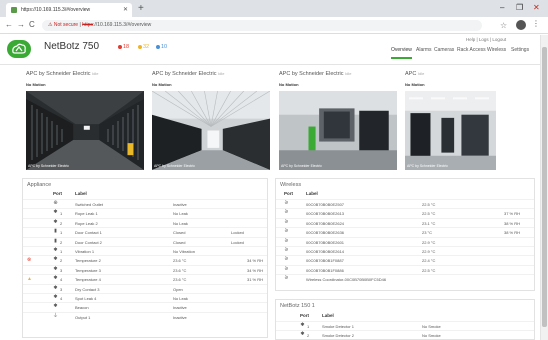 This screenshot has height=340, width=548. Describe the element at coordinates (450, 74) in the screenshot. I see `camera-title: APC Idle` at that location.